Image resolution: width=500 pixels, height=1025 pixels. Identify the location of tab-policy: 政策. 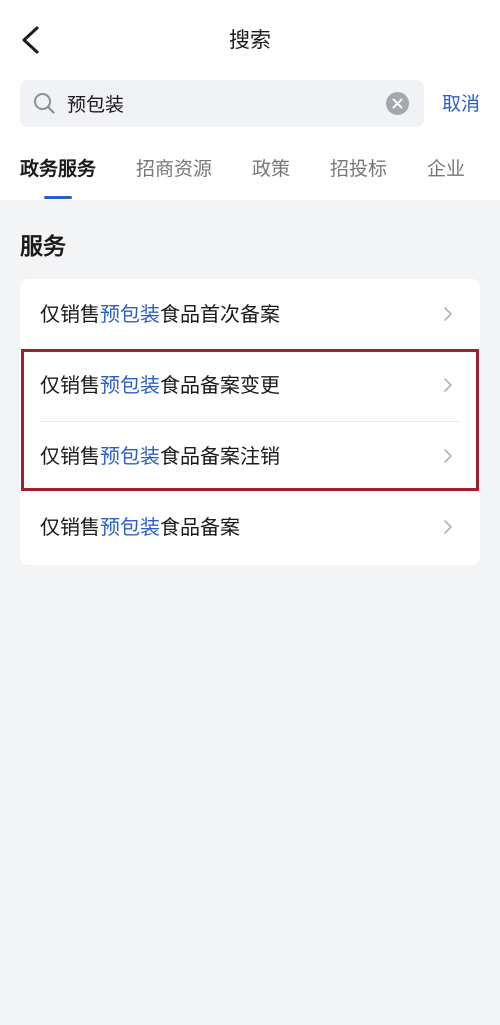
(271, 169).